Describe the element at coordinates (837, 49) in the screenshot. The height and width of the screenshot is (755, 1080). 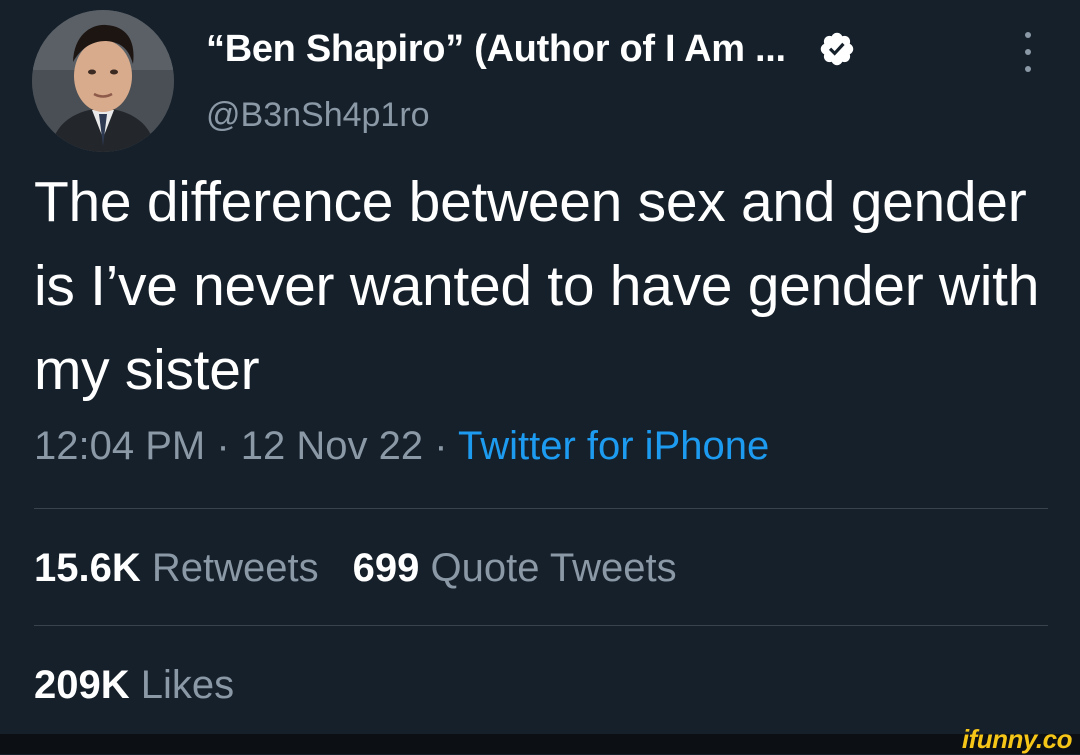
I see `verified-badge-icon` at that location.